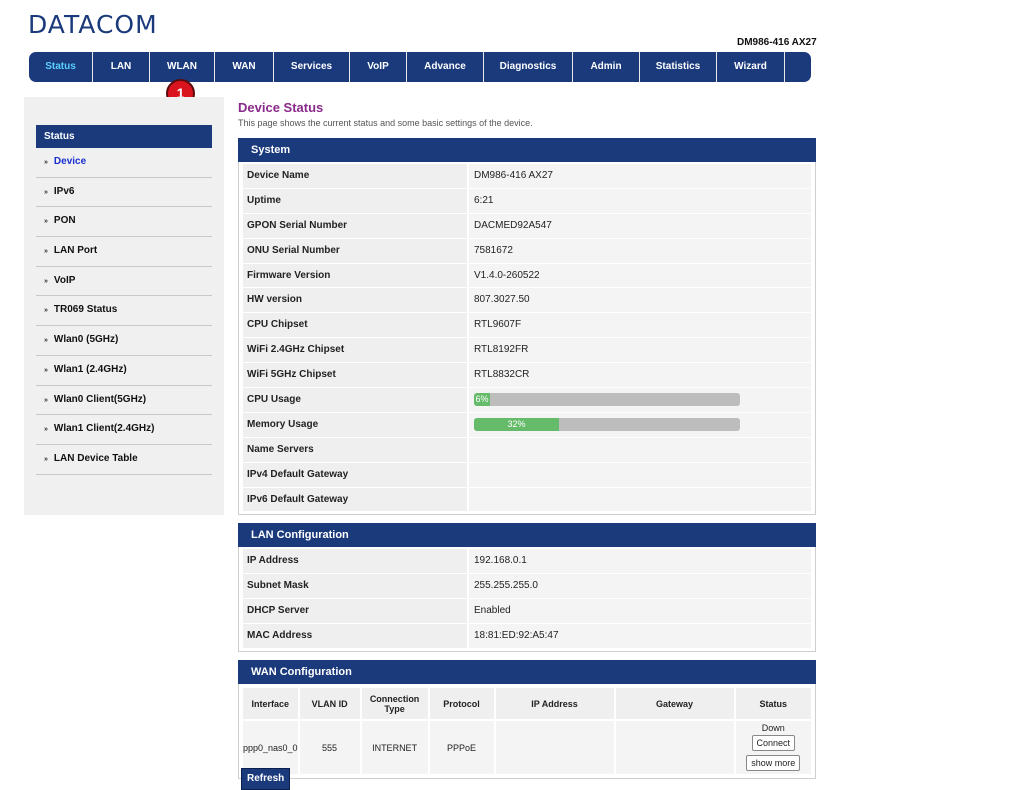 The image size is (1024, 790). Describe the element at coordinates (281, 107) in the screenshot. I see `page-title: Device Status` at that location.